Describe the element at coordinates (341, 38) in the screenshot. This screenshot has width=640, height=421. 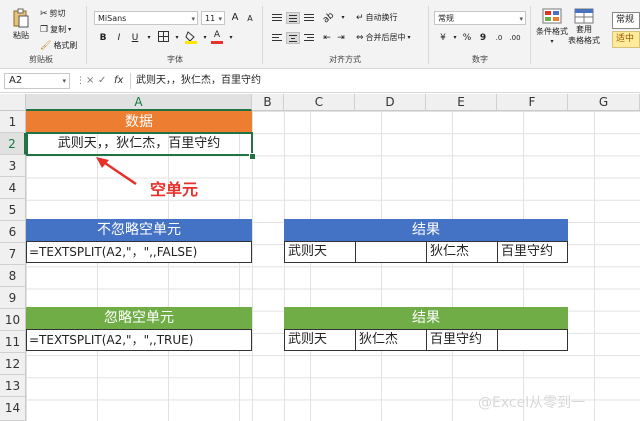
I see `increase-indent-button: ⇥` at that location.